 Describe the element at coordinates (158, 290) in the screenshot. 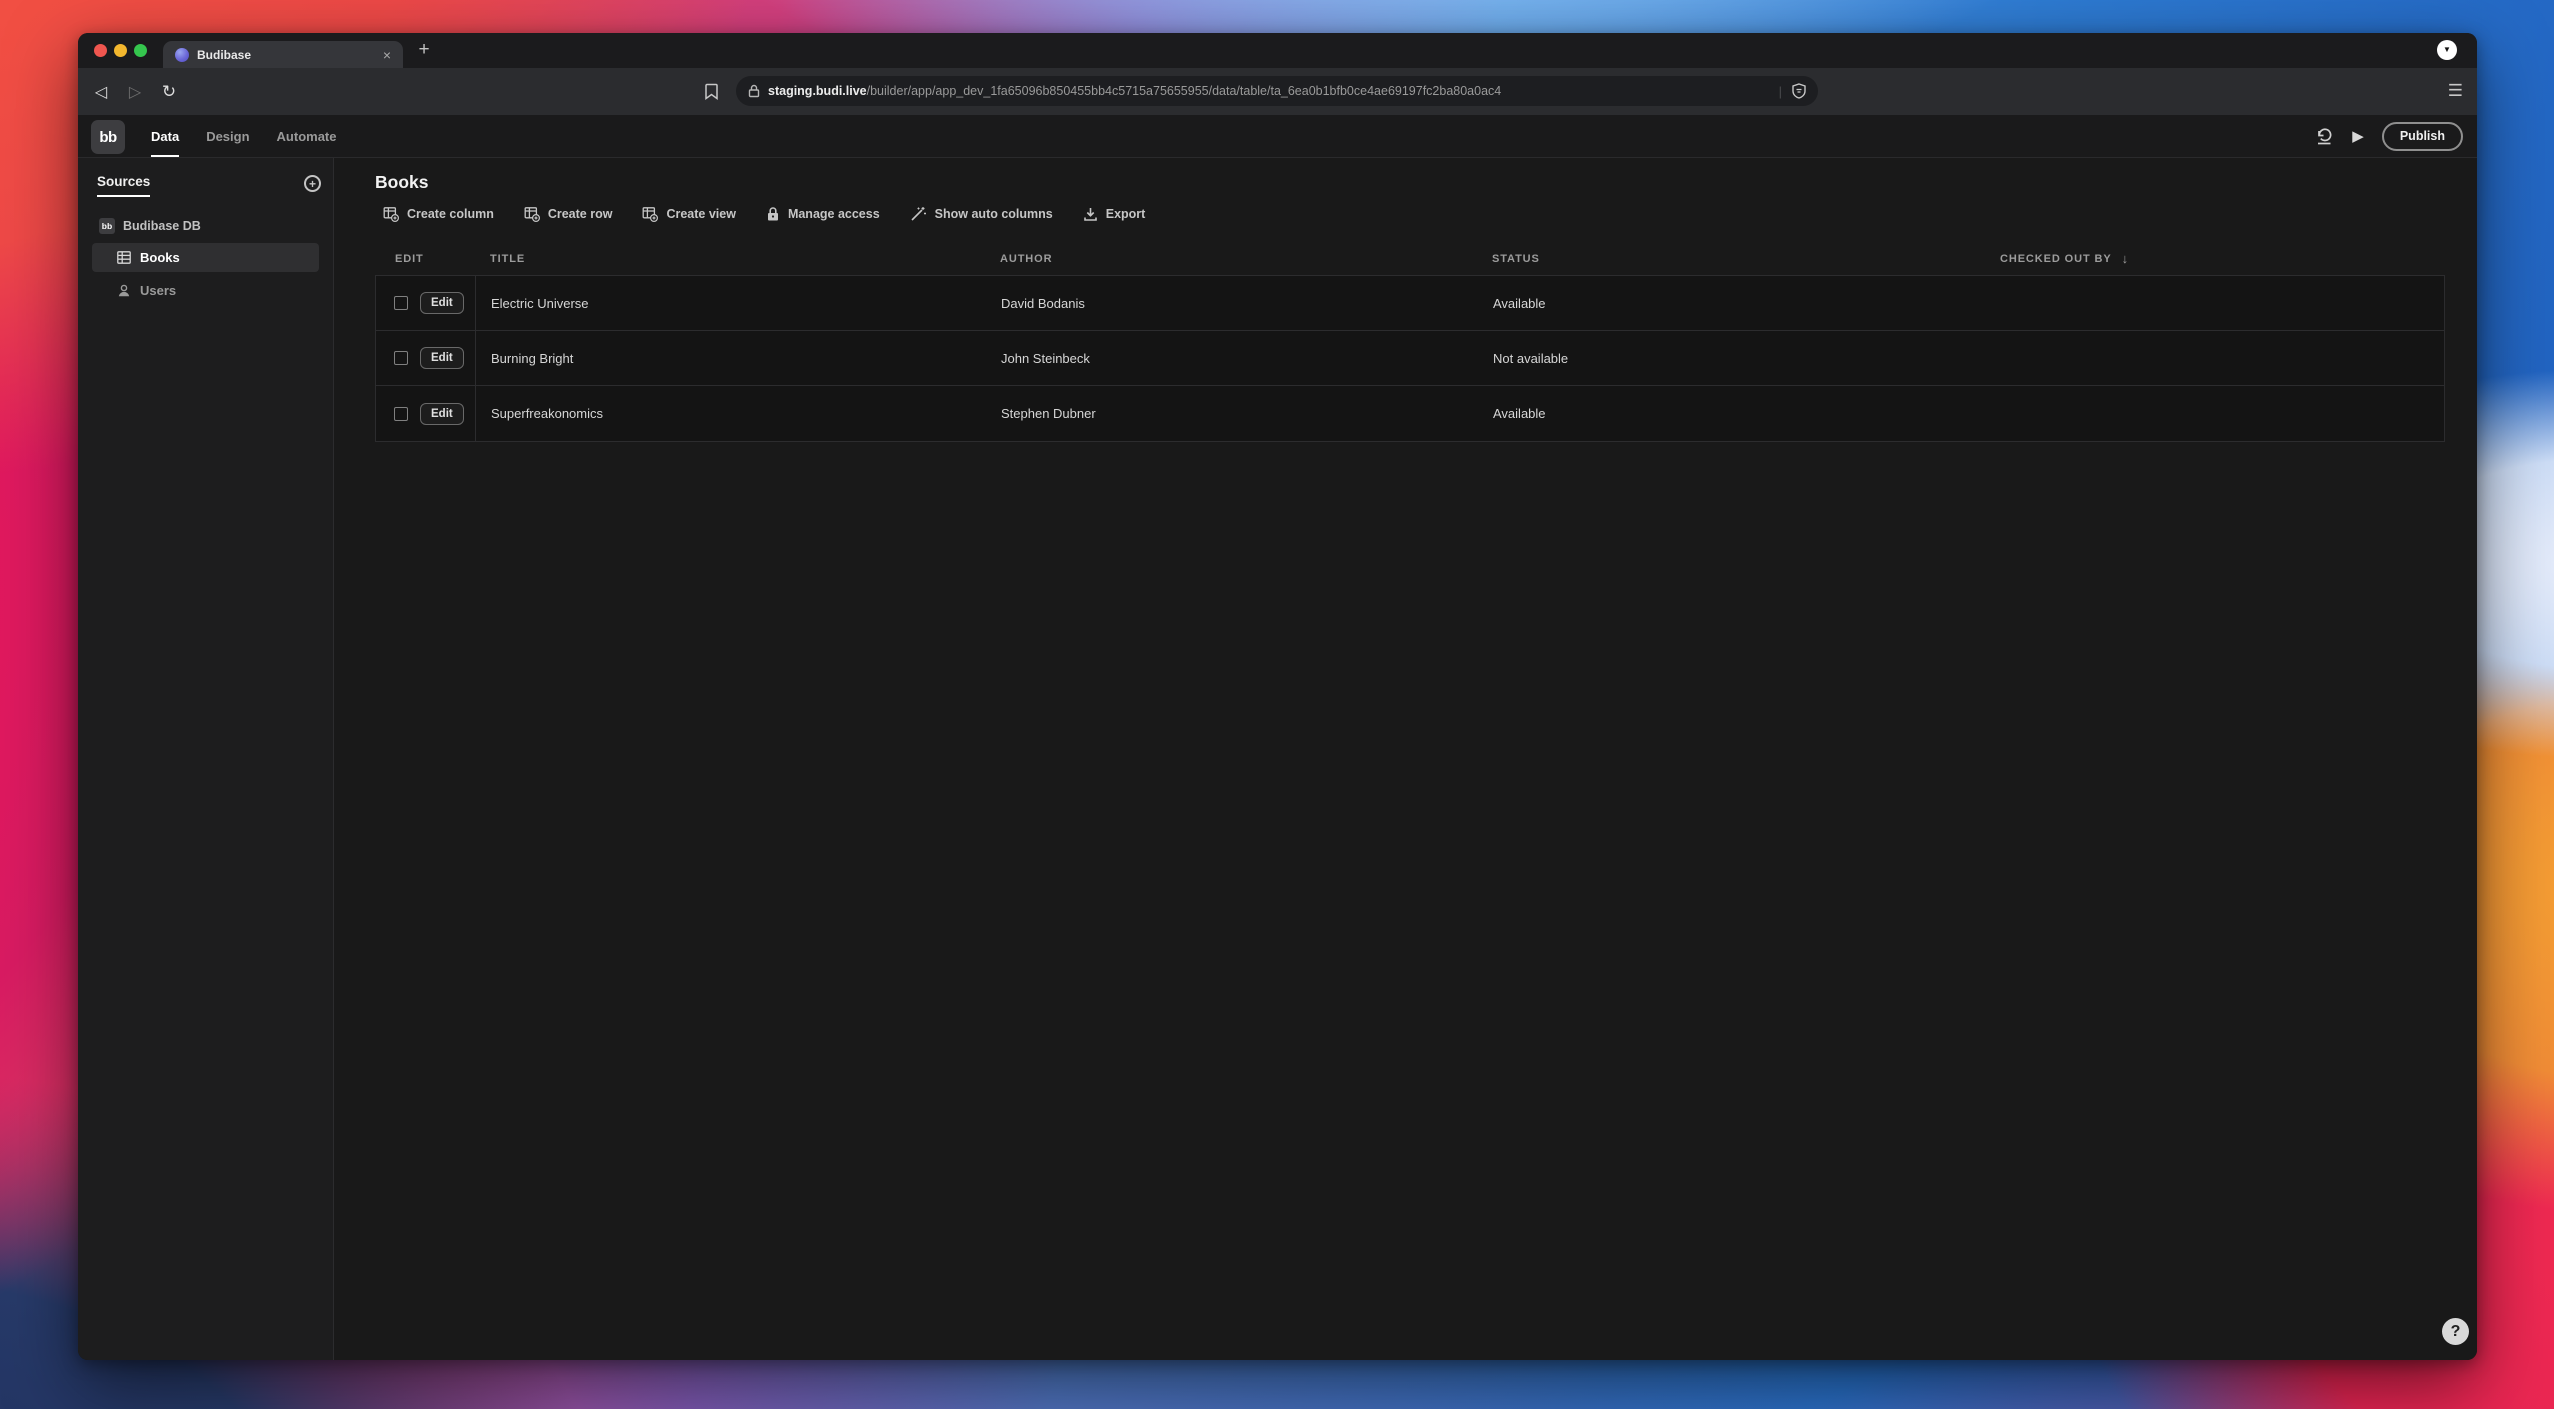

I see `sidebar-item-label: Users` at that location.